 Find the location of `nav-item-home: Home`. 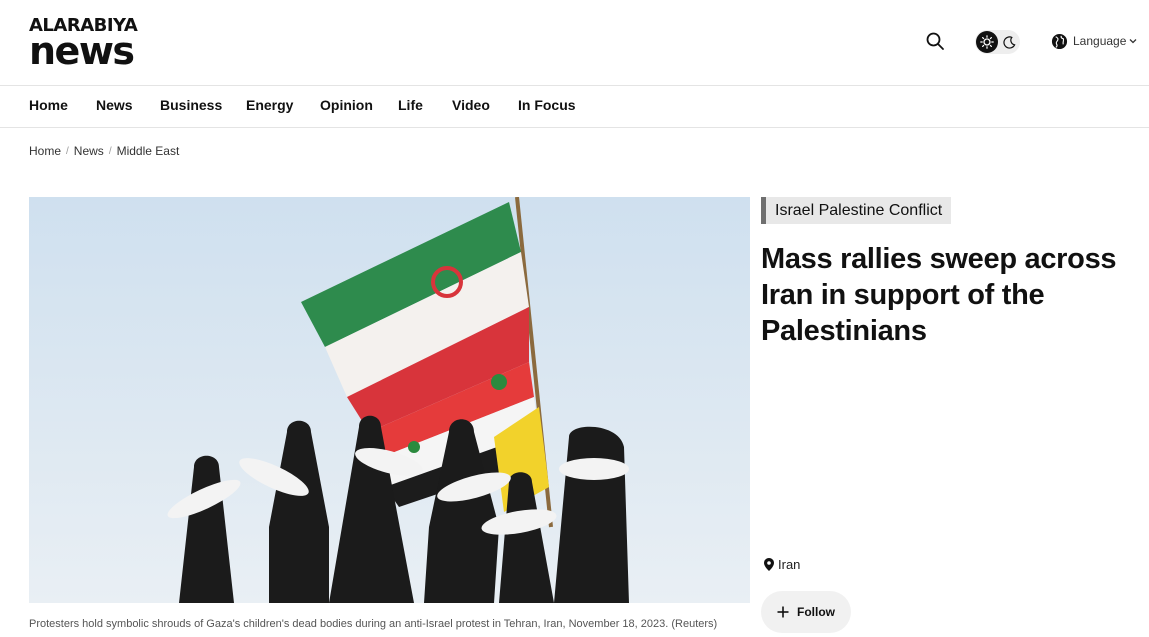

nav-item-home: Home is located at coordinates (48, 105).